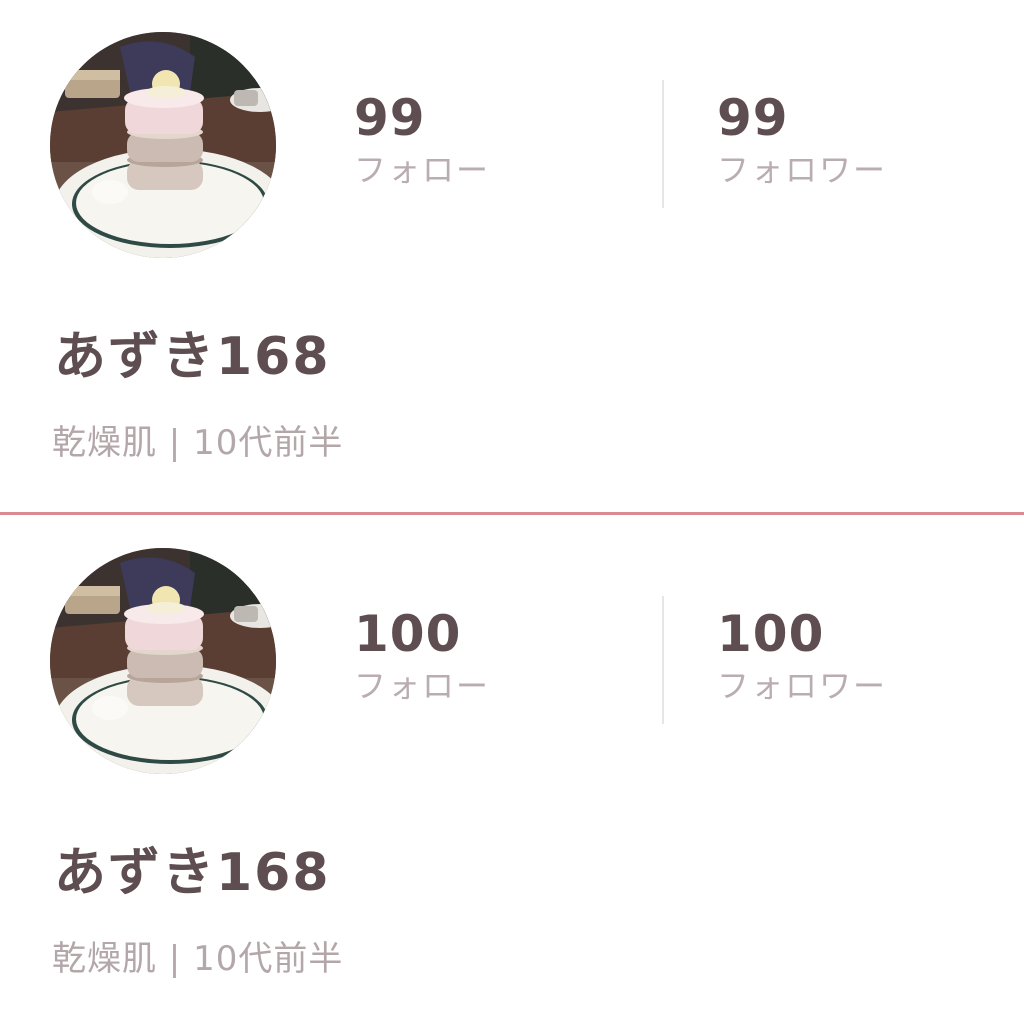 The image size is (1024, 1024). What do you see at coordinates (802, 139) in the screenshot?
I see `follower-stat: 99 フォロワー` at bounding box center [802, 139].